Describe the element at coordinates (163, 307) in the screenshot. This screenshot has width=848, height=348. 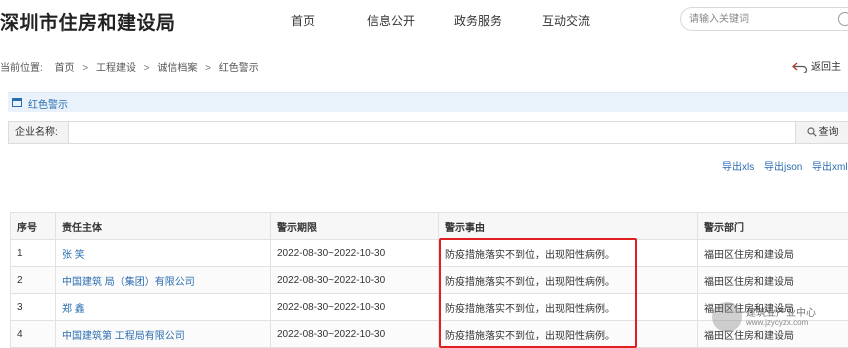
I see `cell-responsible-party-link: 郑 鑫` at that location.